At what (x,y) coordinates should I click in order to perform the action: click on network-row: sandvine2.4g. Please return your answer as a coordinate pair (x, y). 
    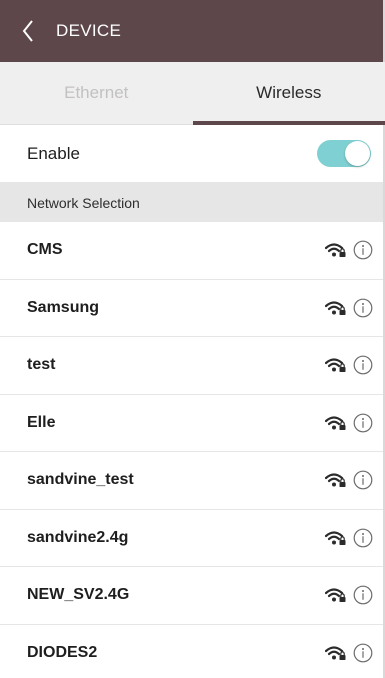
    Looking at the image, I should click on (192, 538).